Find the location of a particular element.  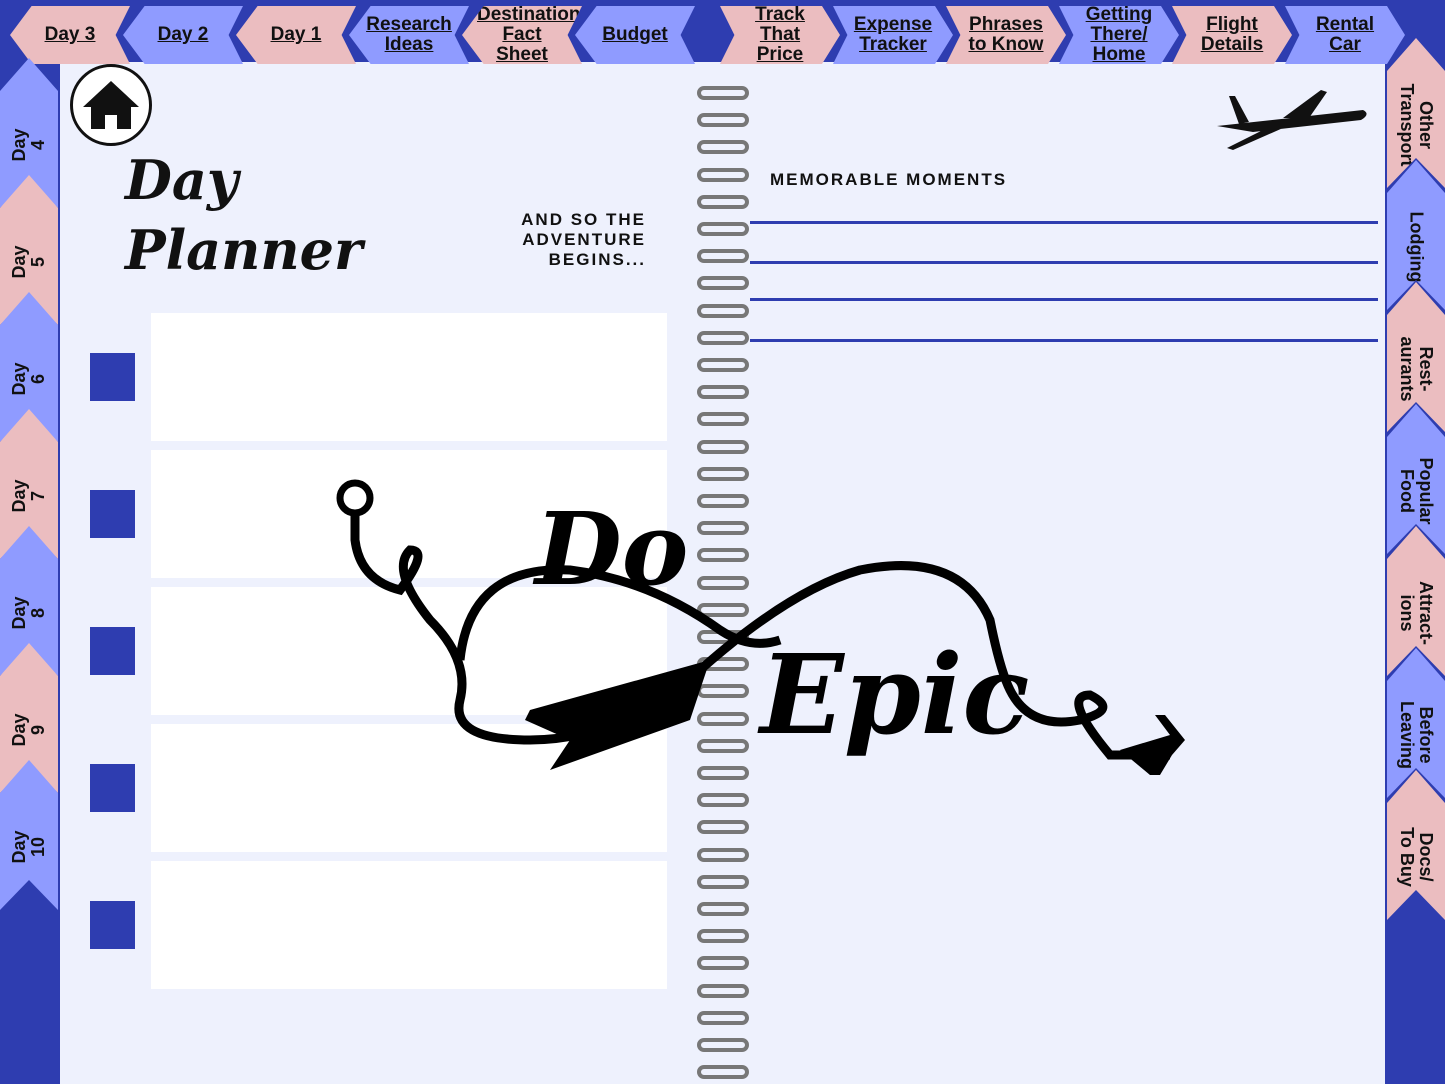

top-tab-day-3: Day 3 is located at coordinates (70, 35).